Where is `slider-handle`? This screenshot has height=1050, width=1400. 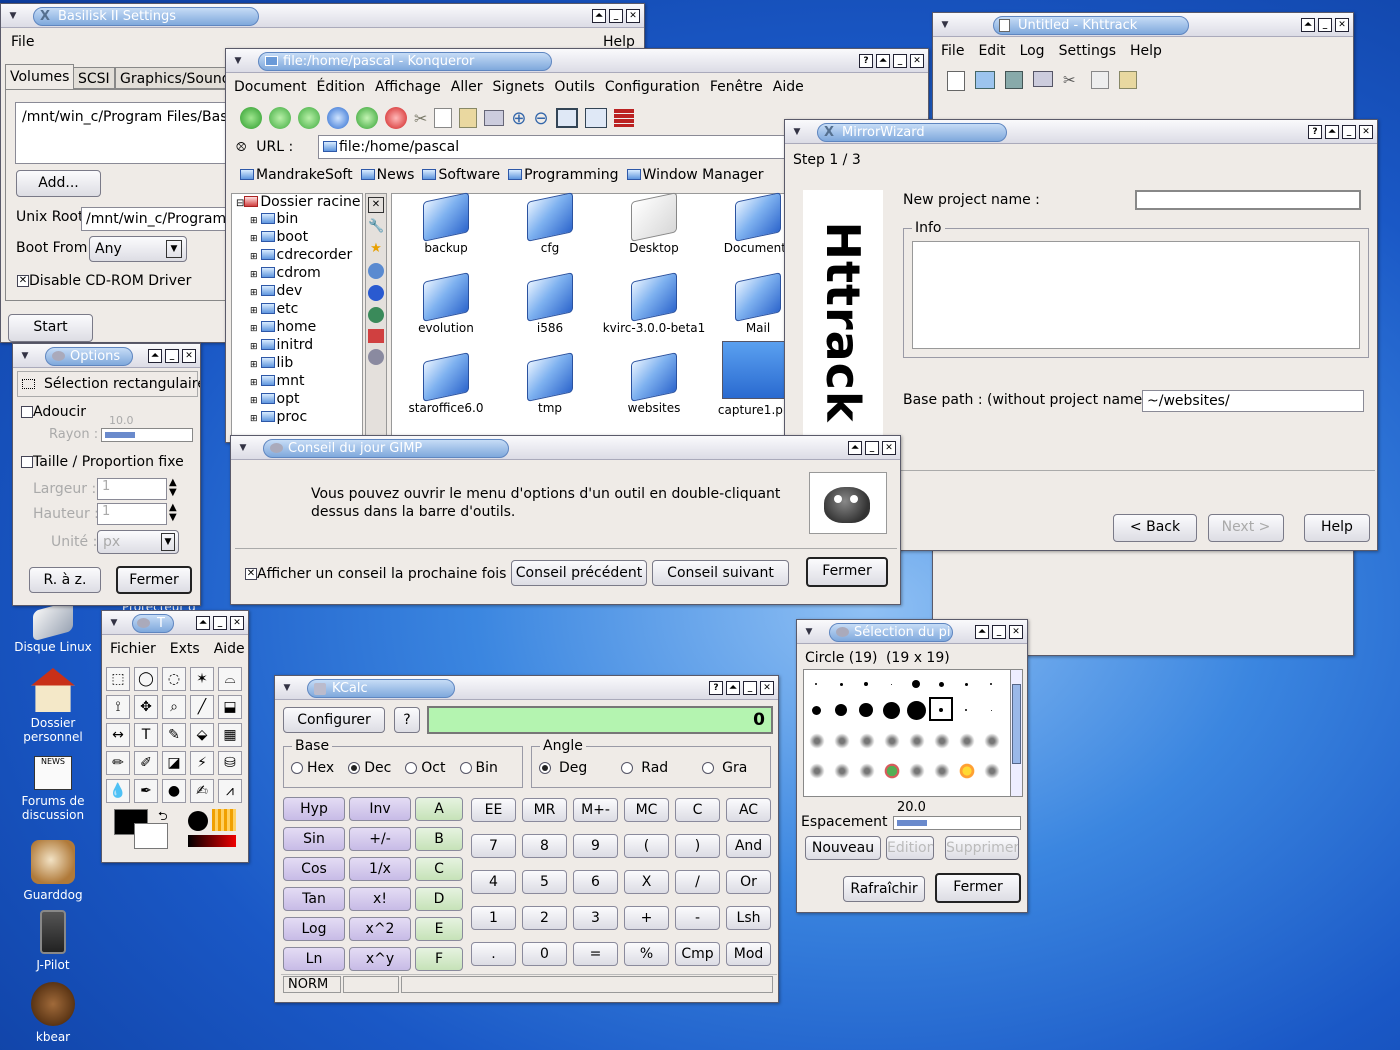 slider-handle is located at coordinates (912, 823).